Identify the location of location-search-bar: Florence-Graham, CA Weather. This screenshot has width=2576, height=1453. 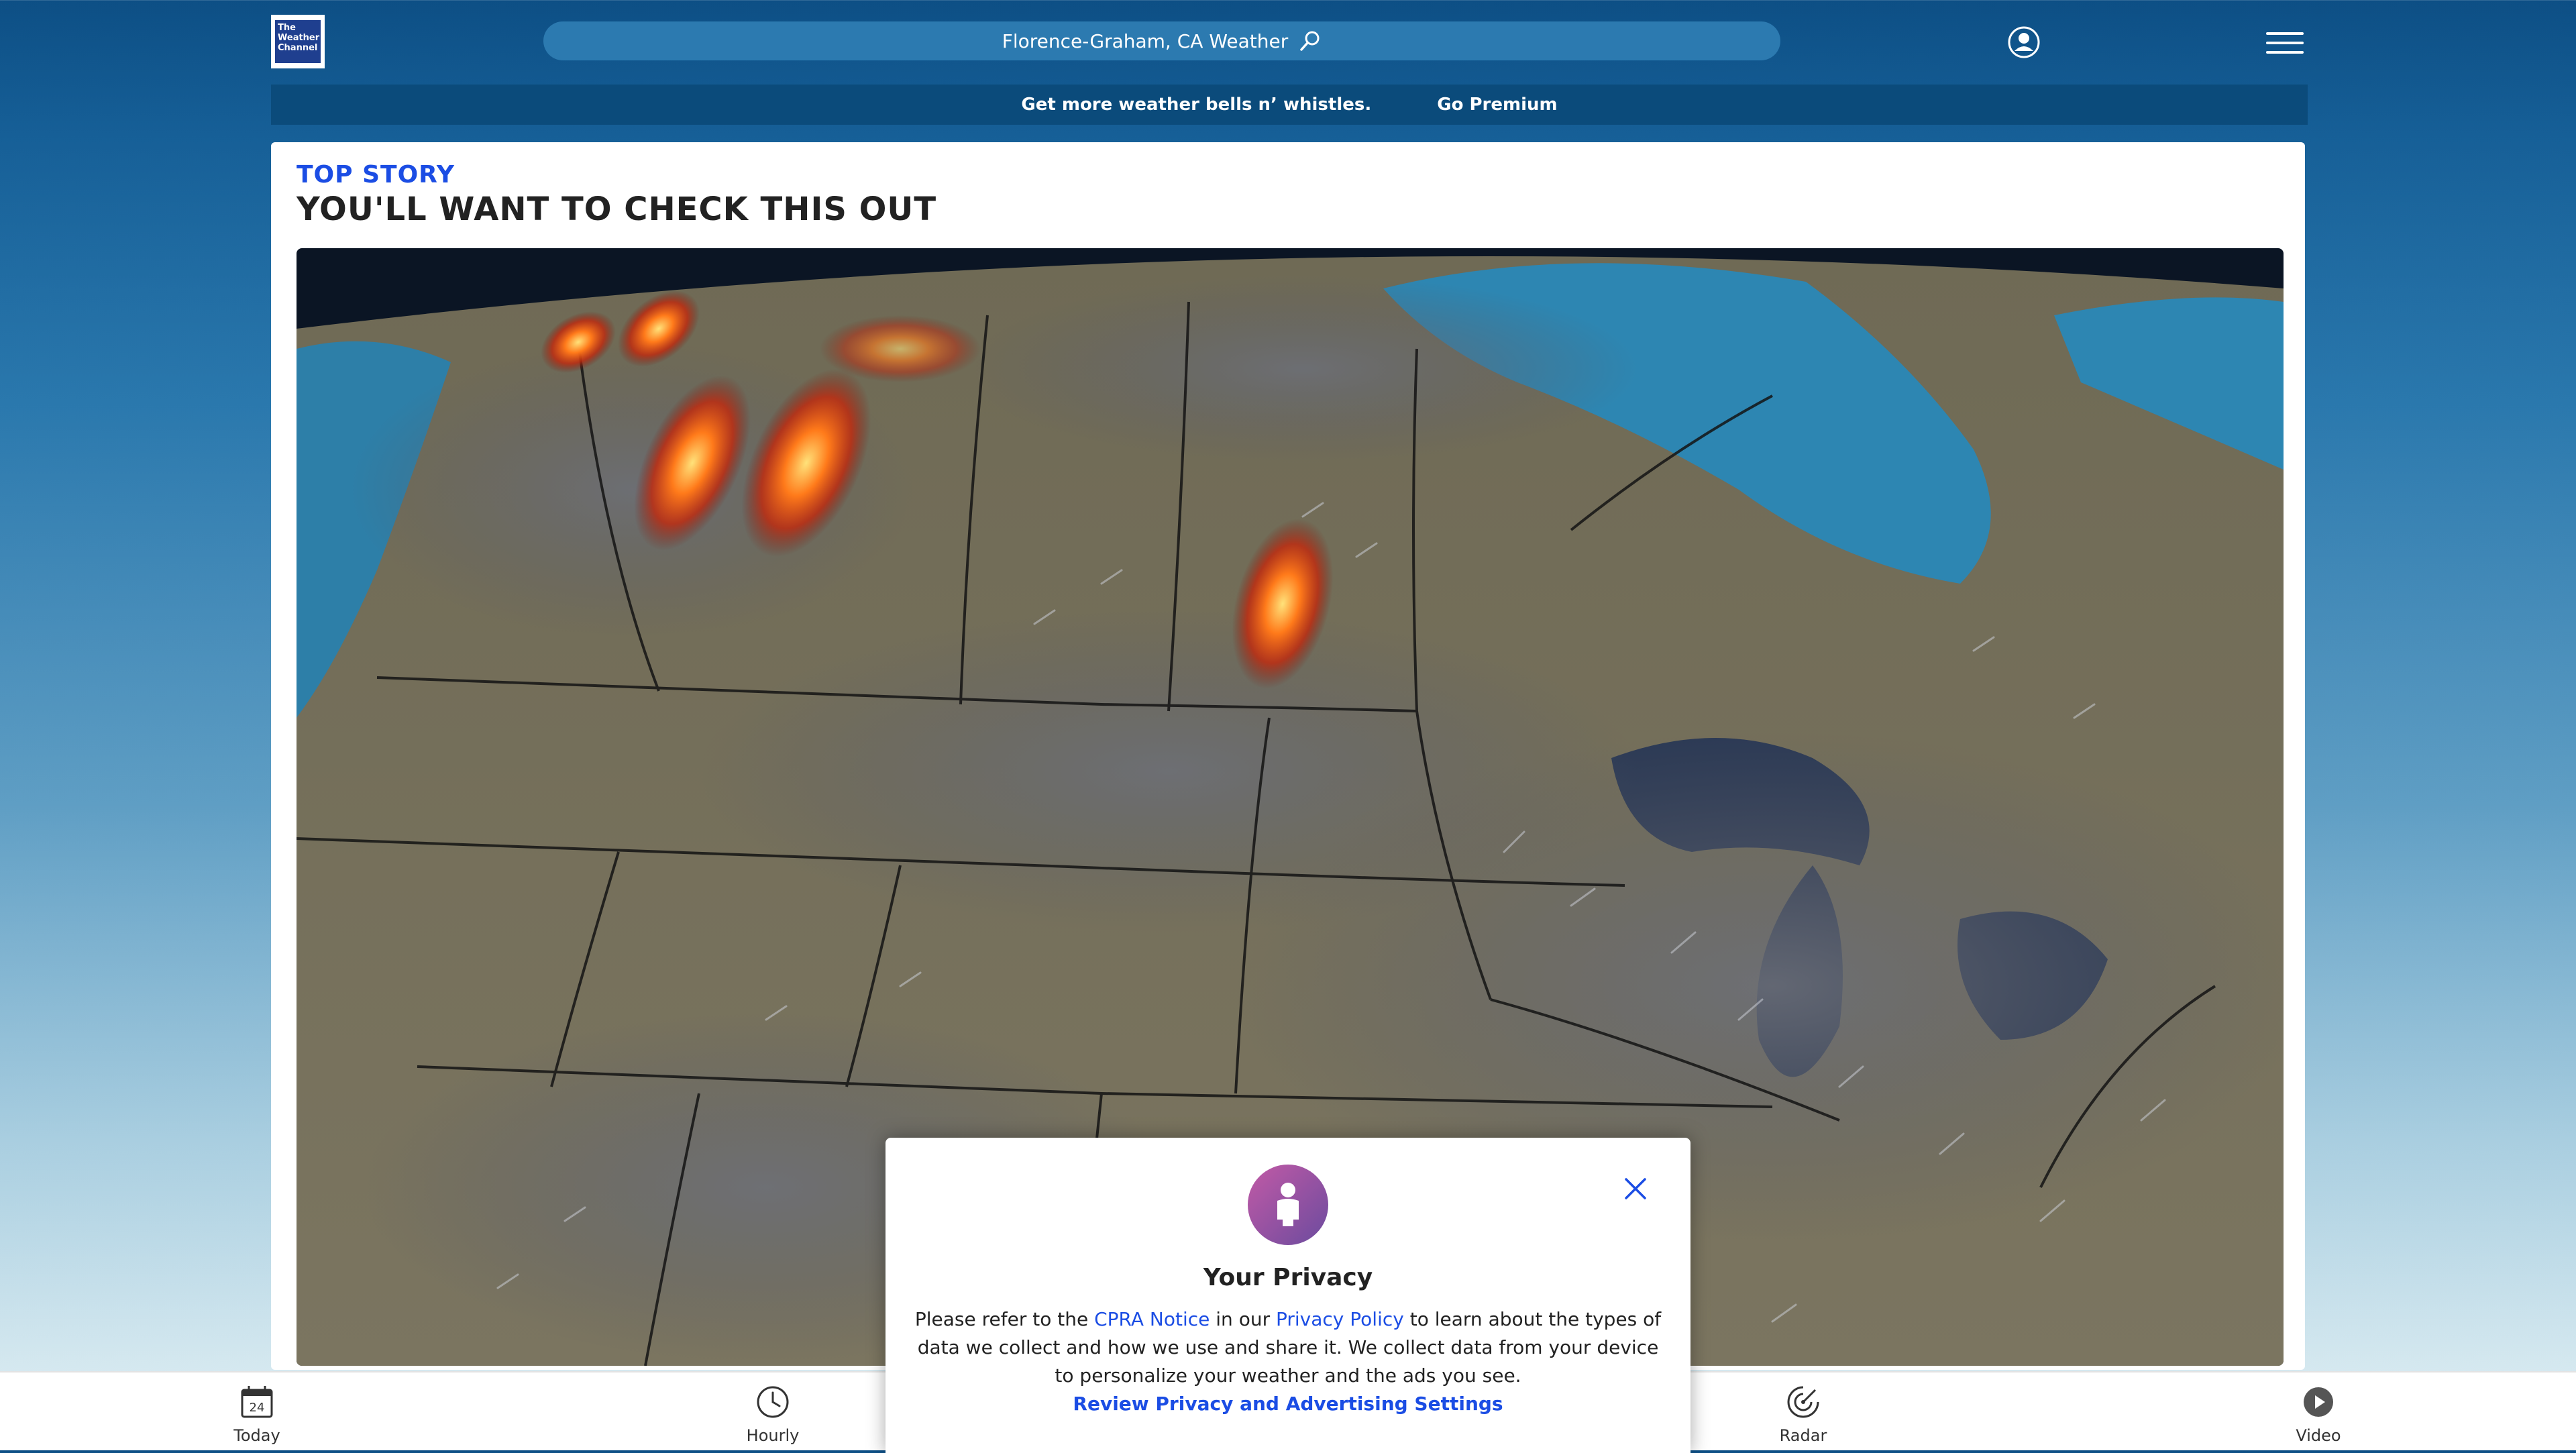
(1161, 40).